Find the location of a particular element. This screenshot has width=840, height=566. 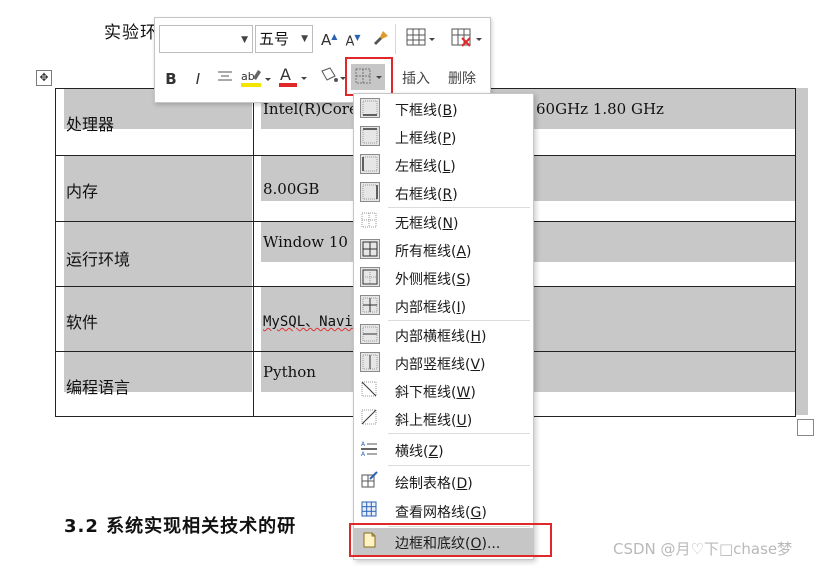

menu-item-label: 左框线(L) is located at coordinates (425, 167).